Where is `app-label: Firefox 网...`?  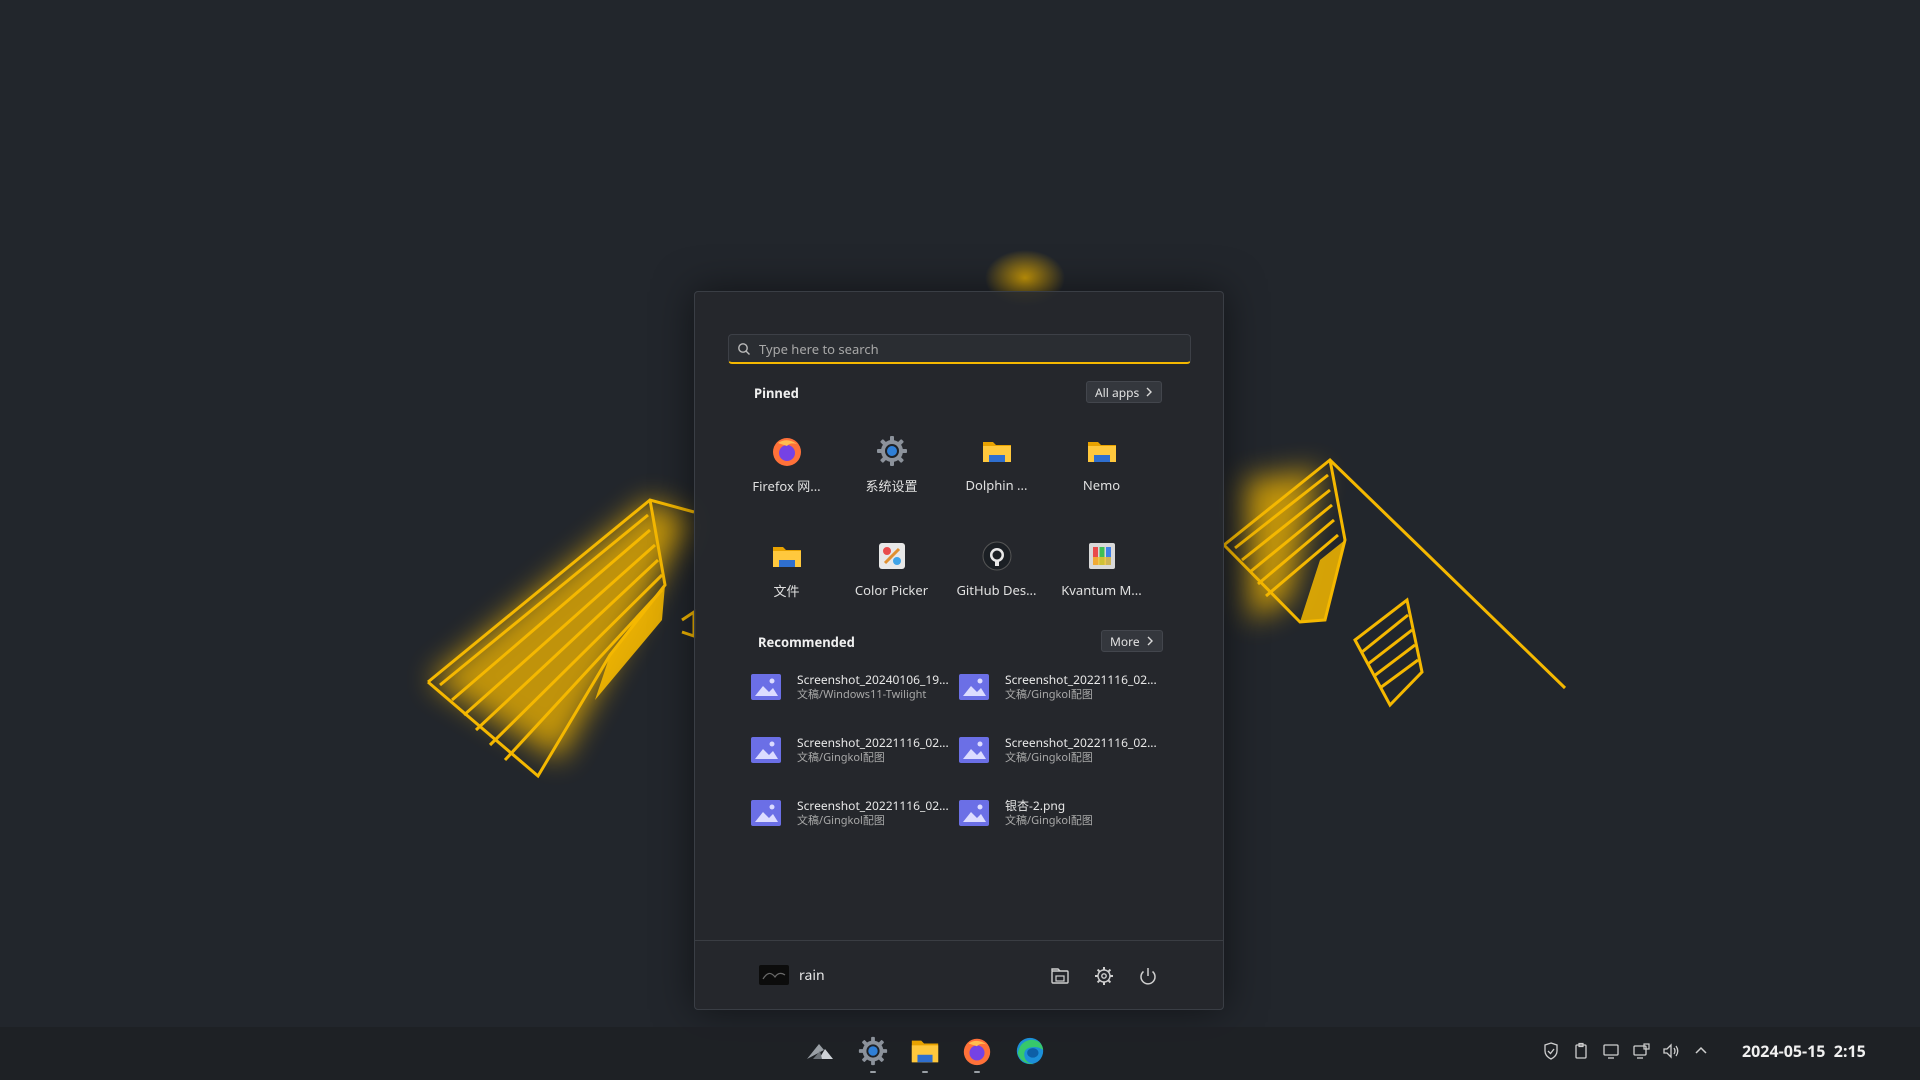
app-label: Firefox 网... is located at coordinates (786, 486).